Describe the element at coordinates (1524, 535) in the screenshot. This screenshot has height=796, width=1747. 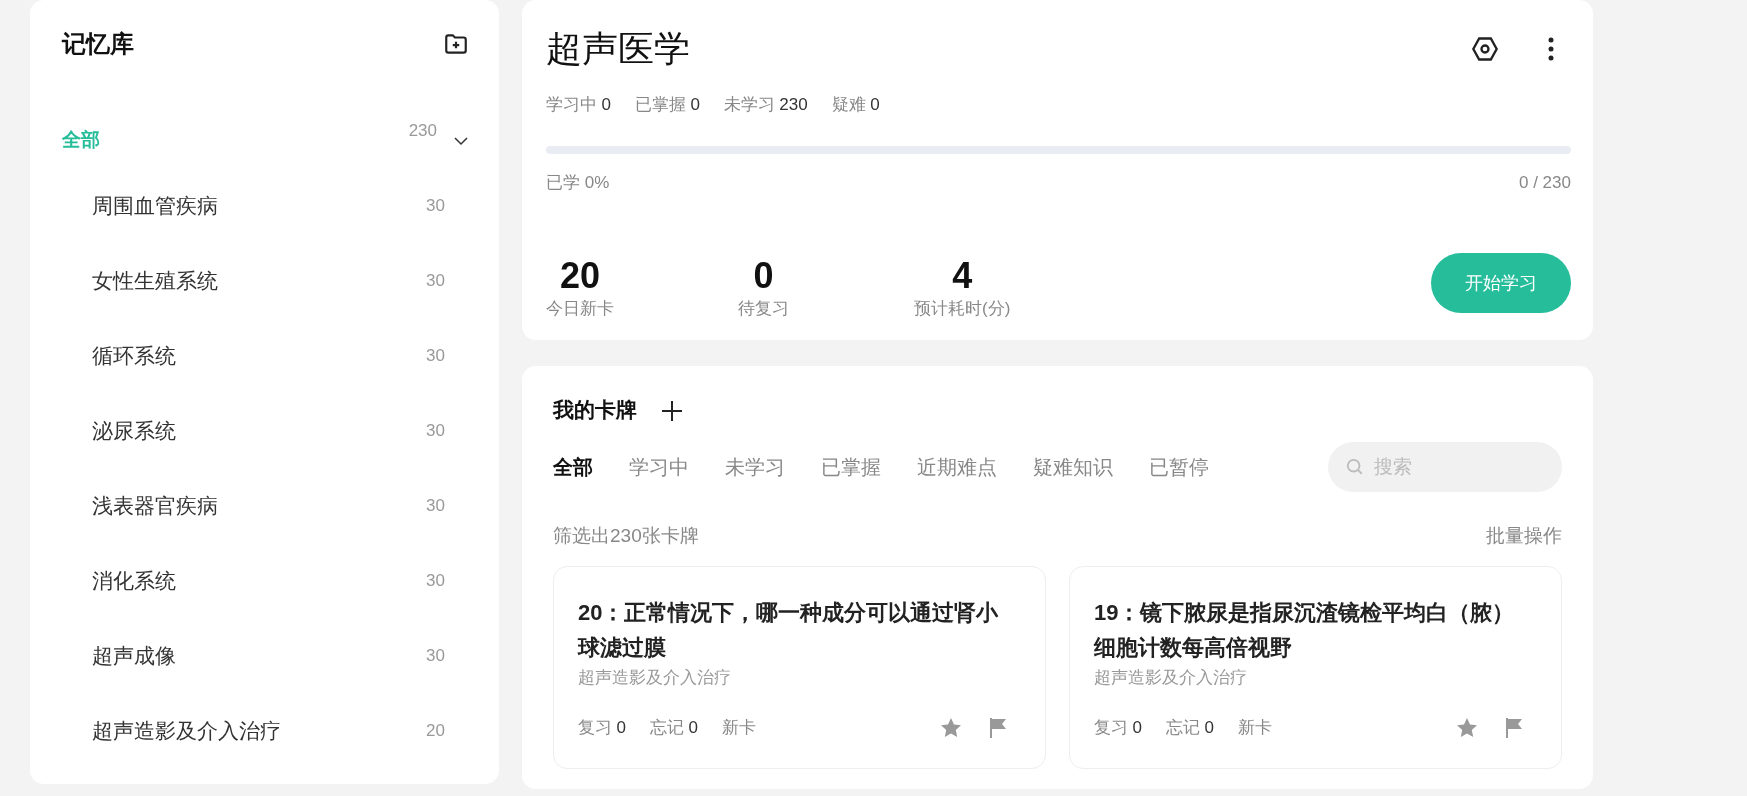
I see `batch-action-link: 批量操作` at that location.